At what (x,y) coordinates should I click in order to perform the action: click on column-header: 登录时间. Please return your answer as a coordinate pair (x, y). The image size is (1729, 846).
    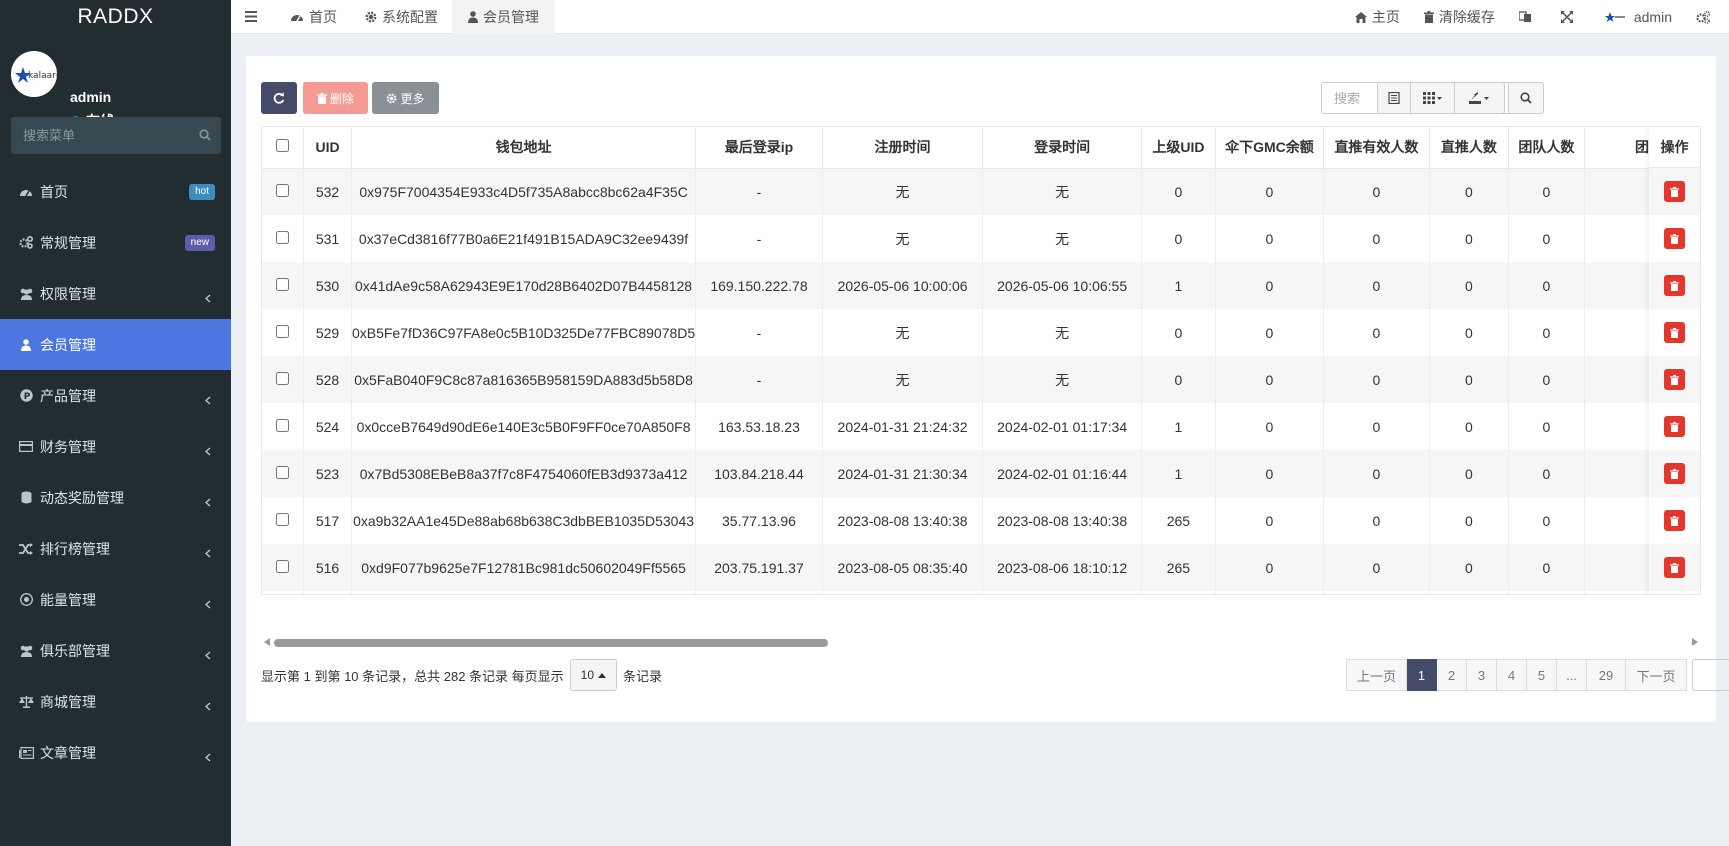
    Looking at the image, I should click on (1062, 148).